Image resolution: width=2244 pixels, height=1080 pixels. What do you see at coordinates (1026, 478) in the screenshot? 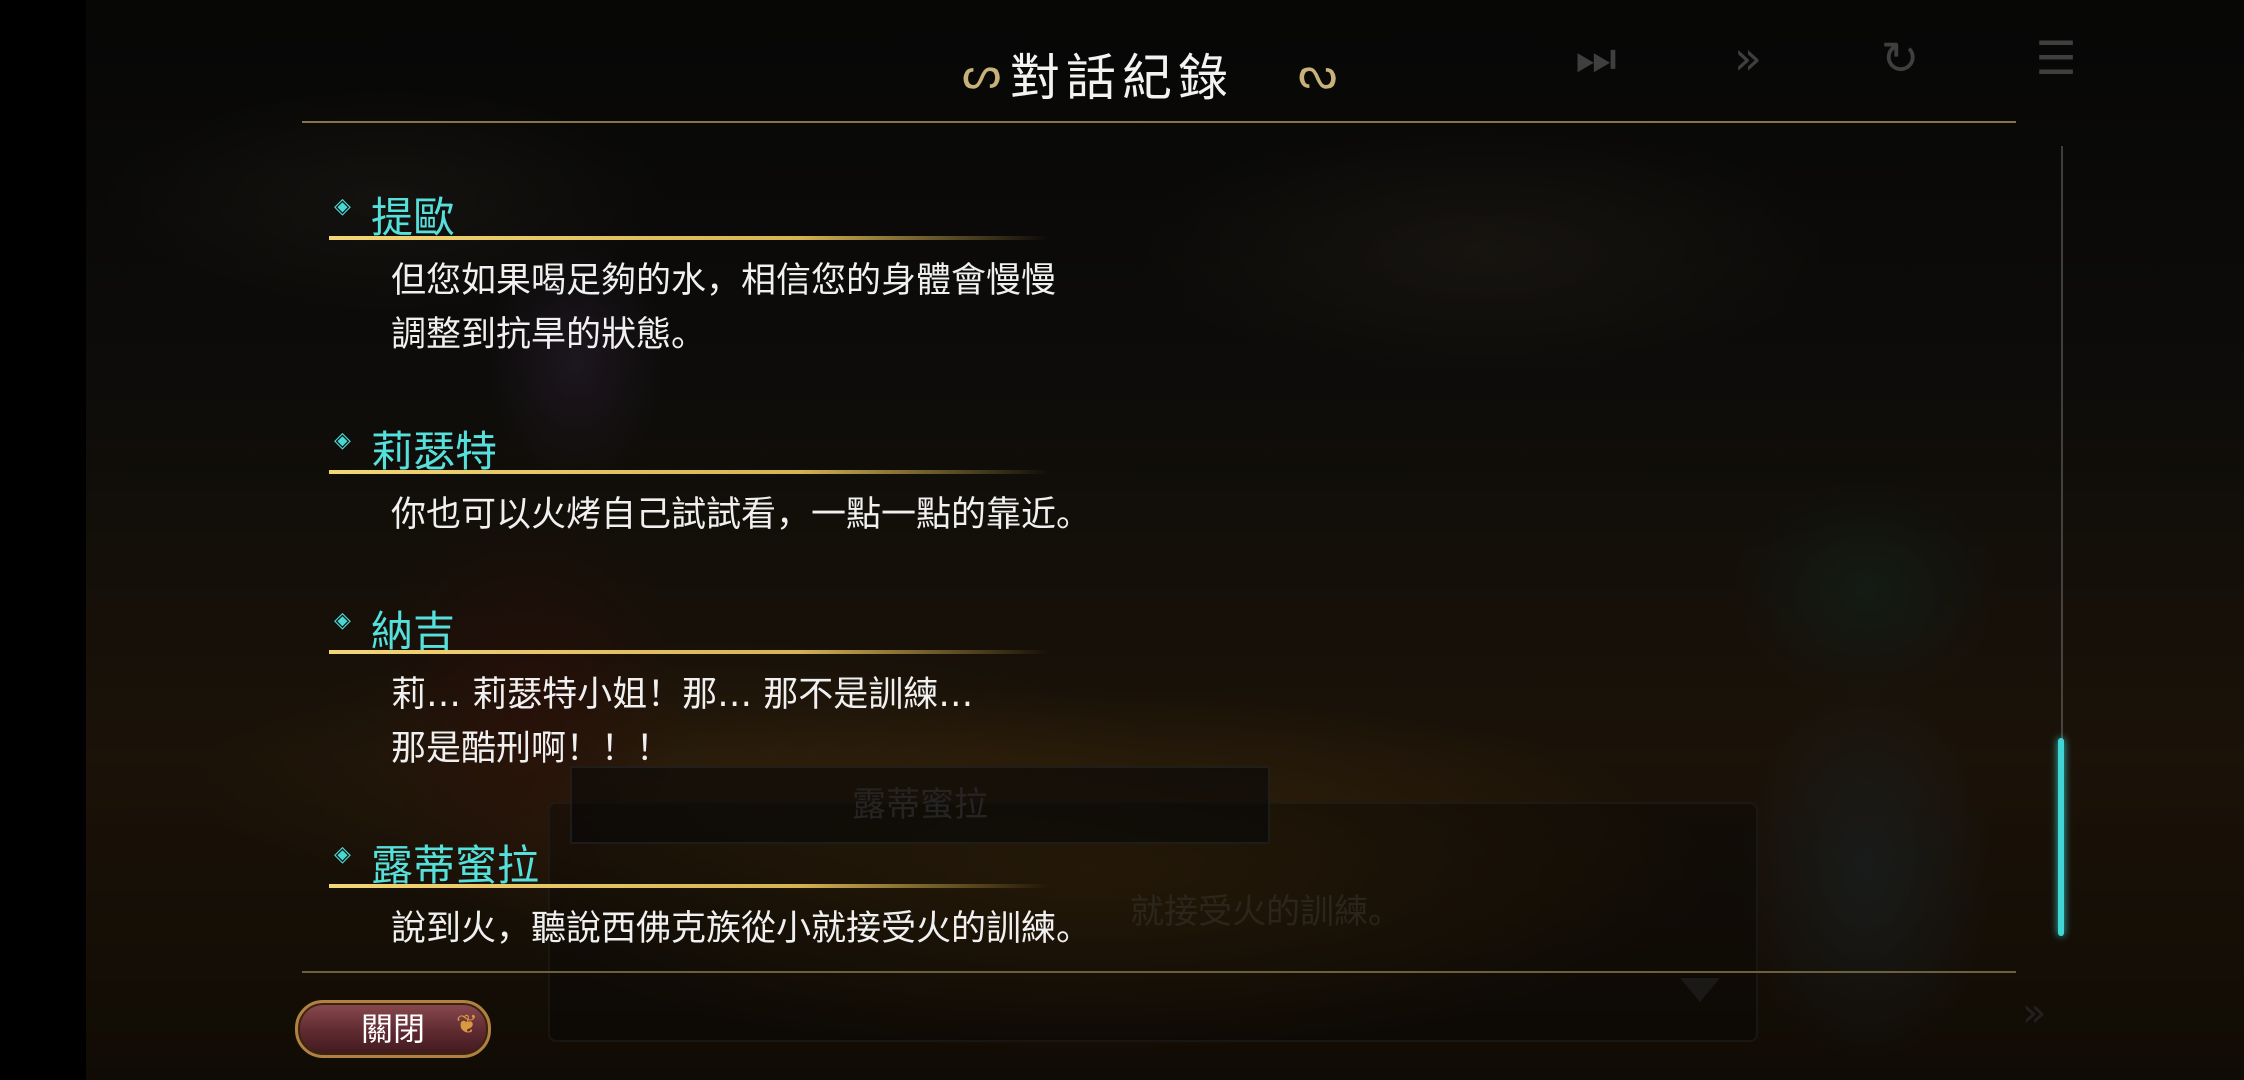
I see `log-entry: ◈ 莉瑟特 你也可以火烤自己試試看，一點一點的靠近。` at bounding box center [1026, 478].